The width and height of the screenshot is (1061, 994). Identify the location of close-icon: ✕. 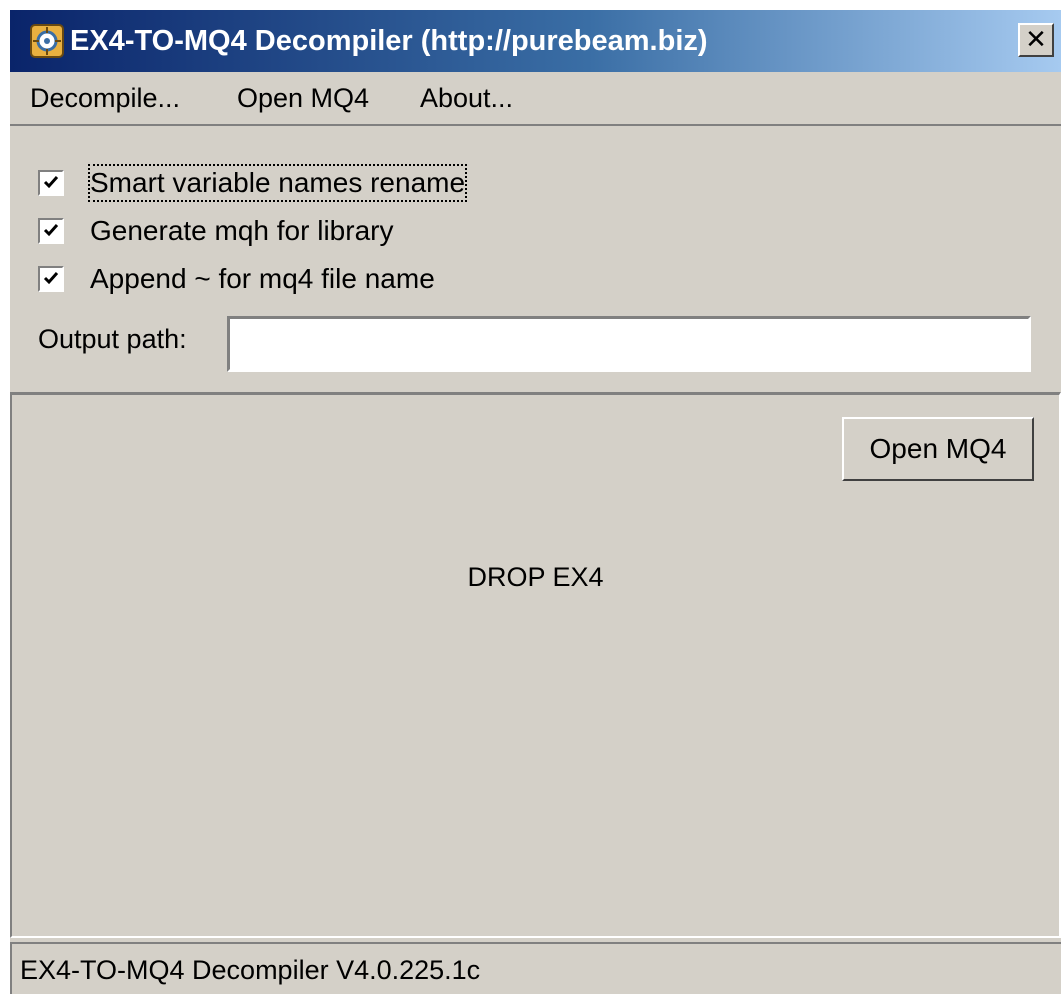
(1036, 39).